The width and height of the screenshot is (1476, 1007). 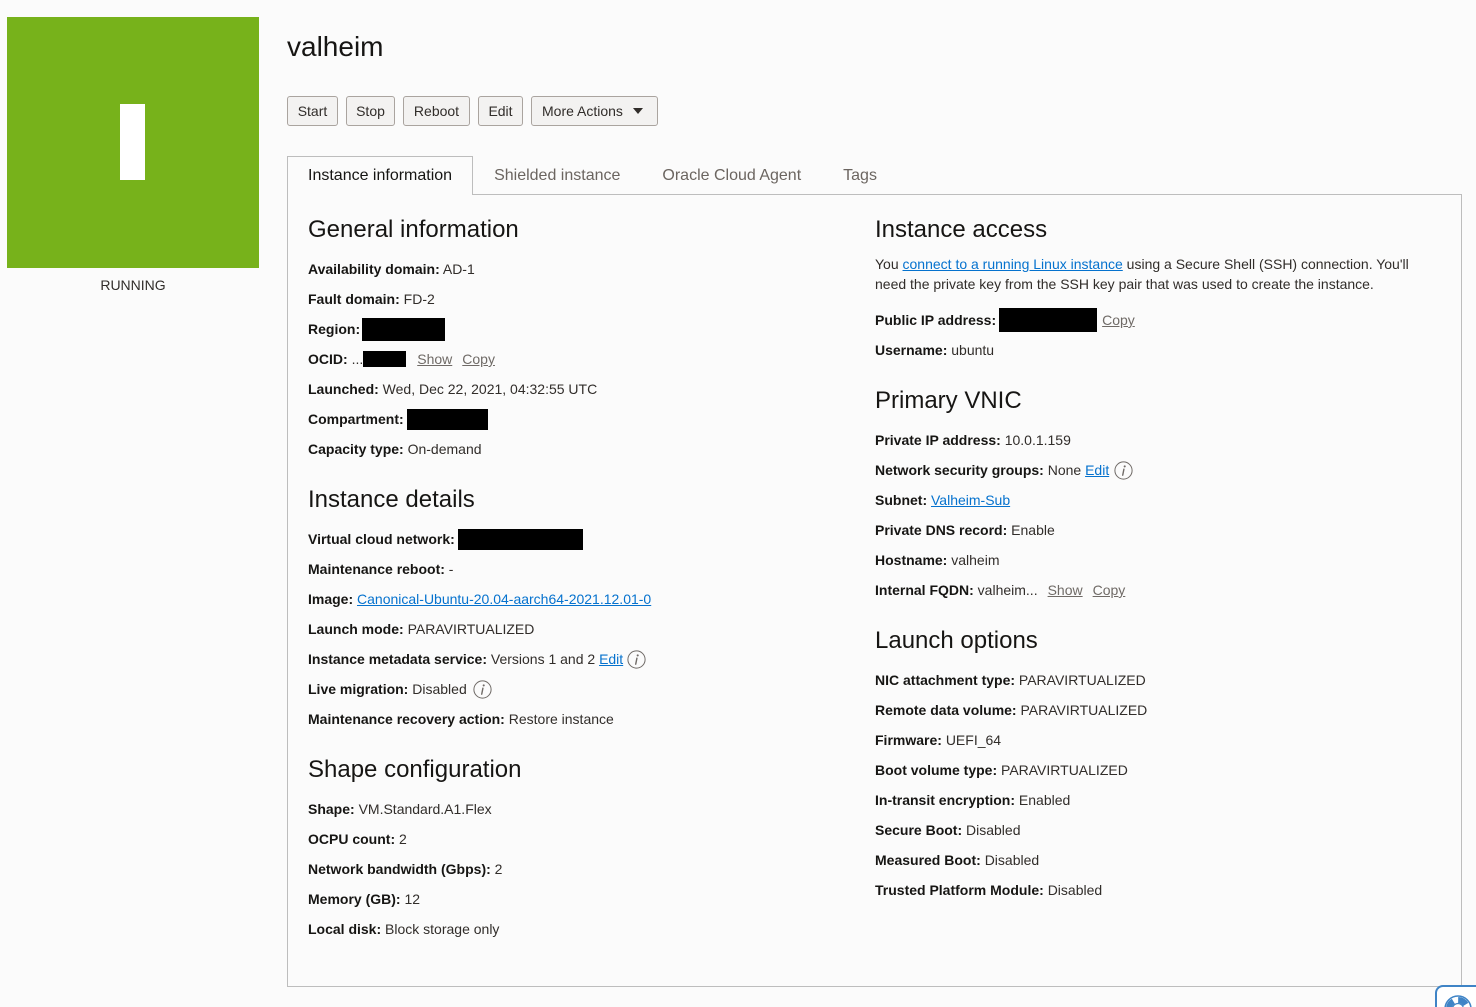 I want to click on trusted-platform-module-value: Disabled, so click(x=1075, y=890).